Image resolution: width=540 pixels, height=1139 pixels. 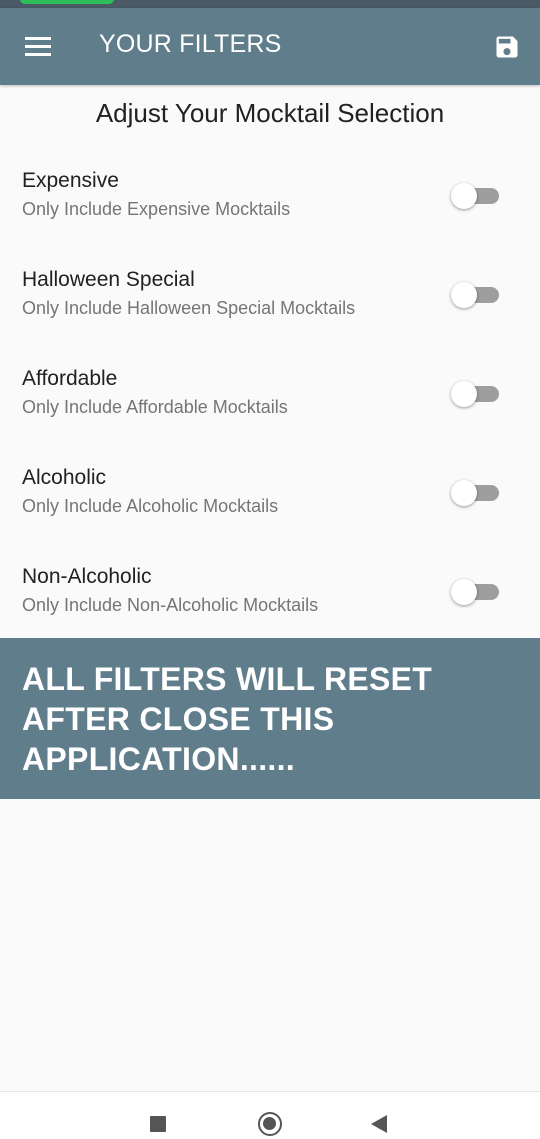 I want to click on halloween-special-toggle, so click(x=476, y=295).